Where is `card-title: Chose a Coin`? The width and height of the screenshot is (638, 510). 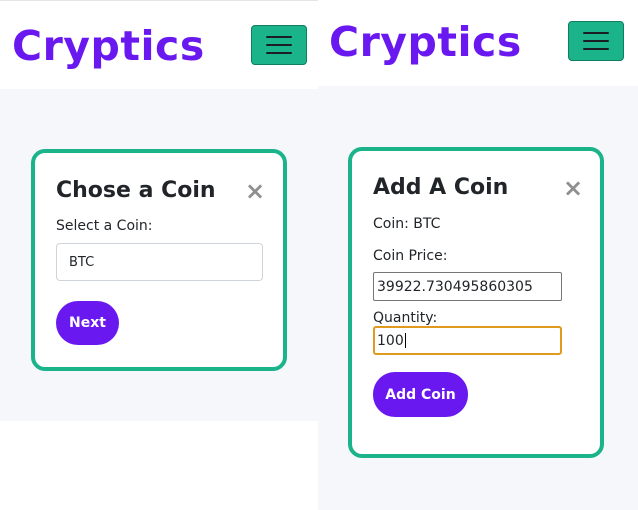 card-title: Chose a Coin is located at coordinates (136, 190).